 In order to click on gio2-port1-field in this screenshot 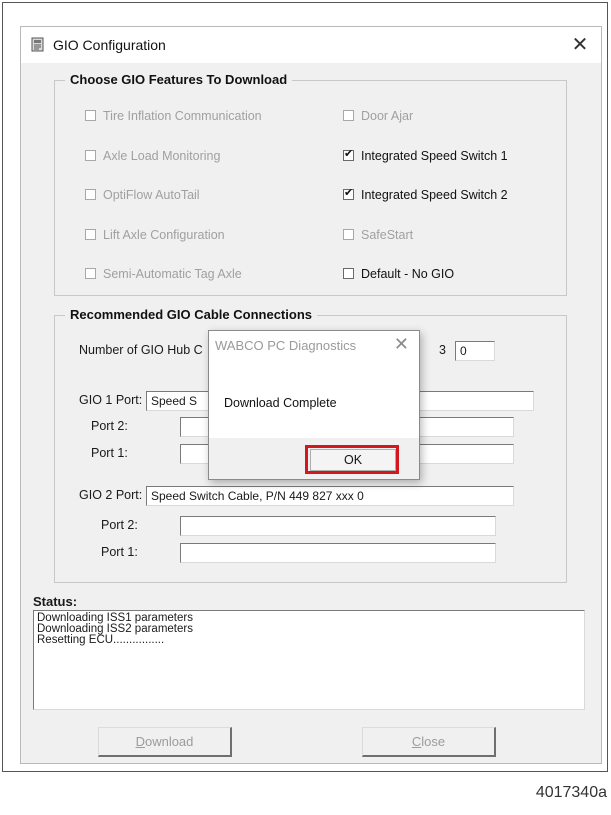, I will do `click(338, 553)`.